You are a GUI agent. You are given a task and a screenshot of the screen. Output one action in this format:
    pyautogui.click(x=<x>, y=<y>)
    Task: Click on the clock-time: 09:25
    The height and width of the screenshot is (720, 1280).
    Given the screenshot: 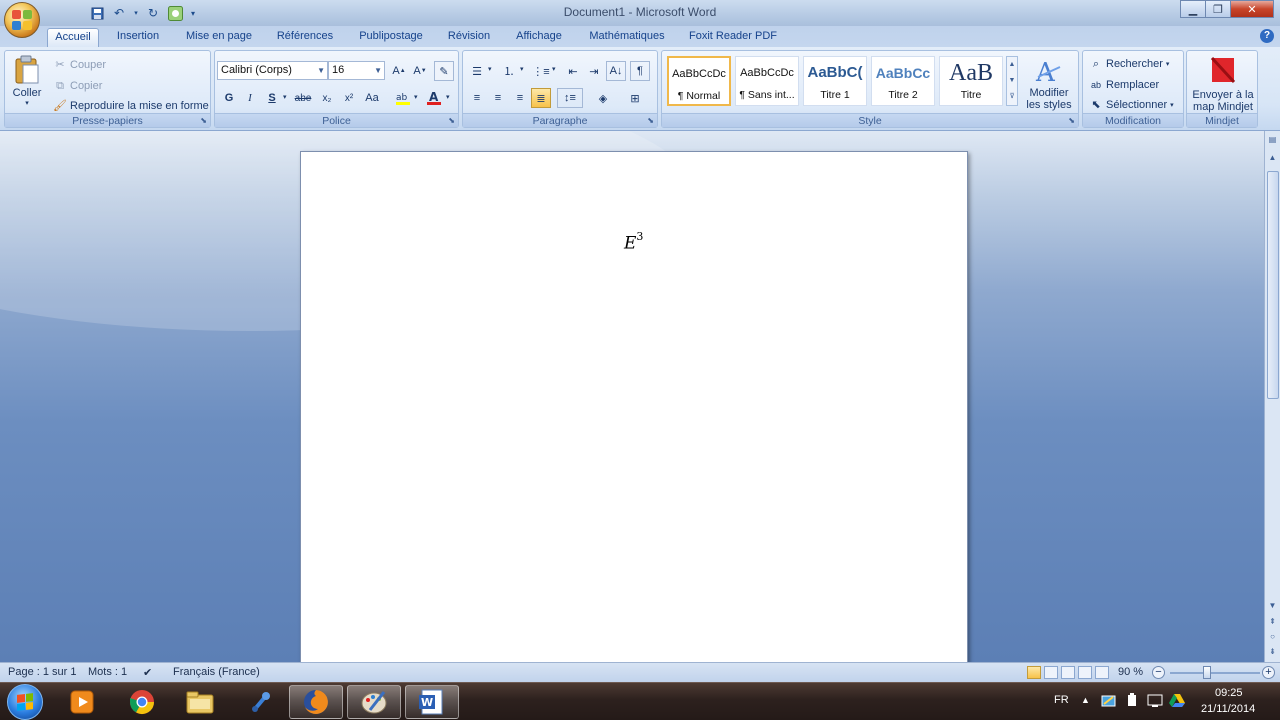 What is the action you would take?
    pyautogui.click(x=1229, y=693)
    